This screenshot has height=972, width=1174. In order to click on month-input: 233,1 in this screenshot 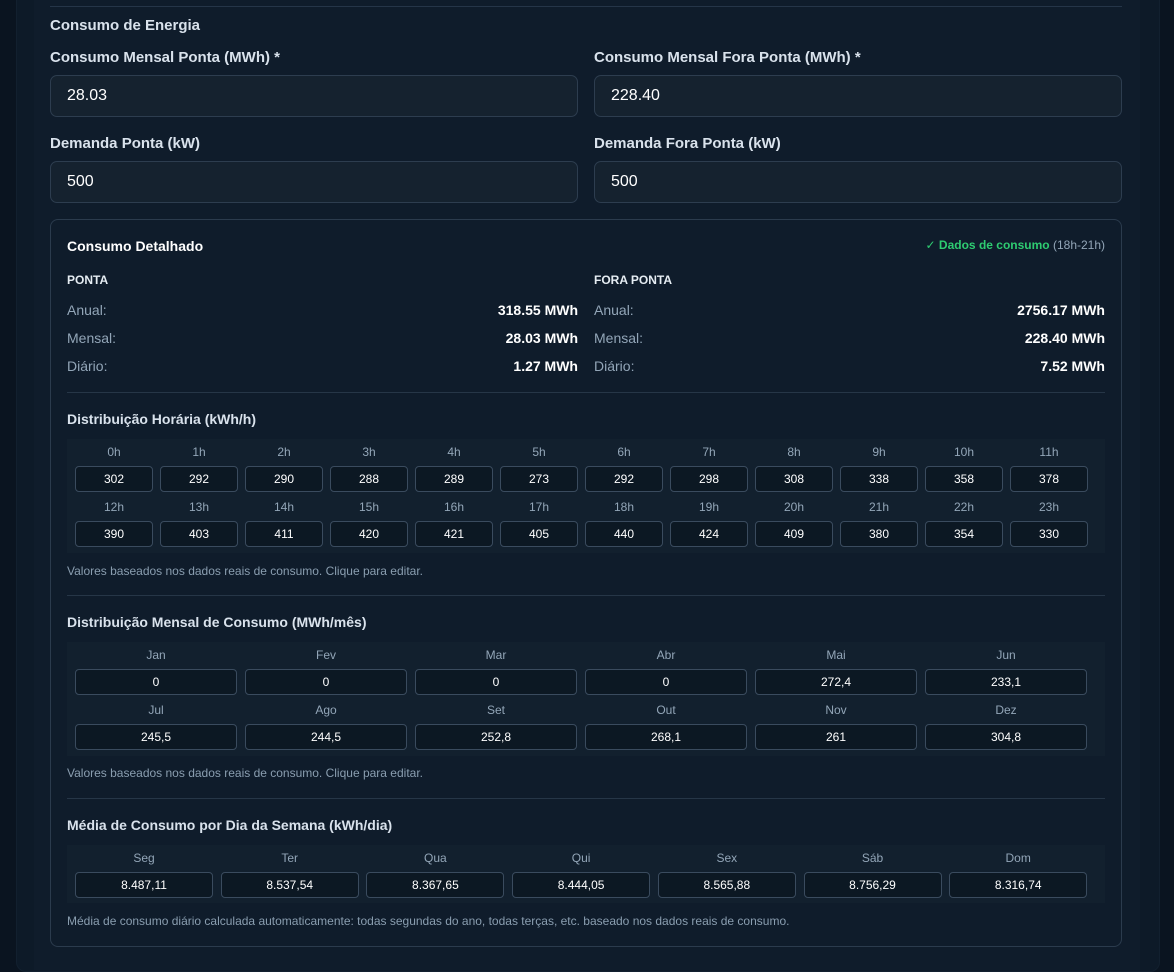, I will do `click(1006, 682)`.